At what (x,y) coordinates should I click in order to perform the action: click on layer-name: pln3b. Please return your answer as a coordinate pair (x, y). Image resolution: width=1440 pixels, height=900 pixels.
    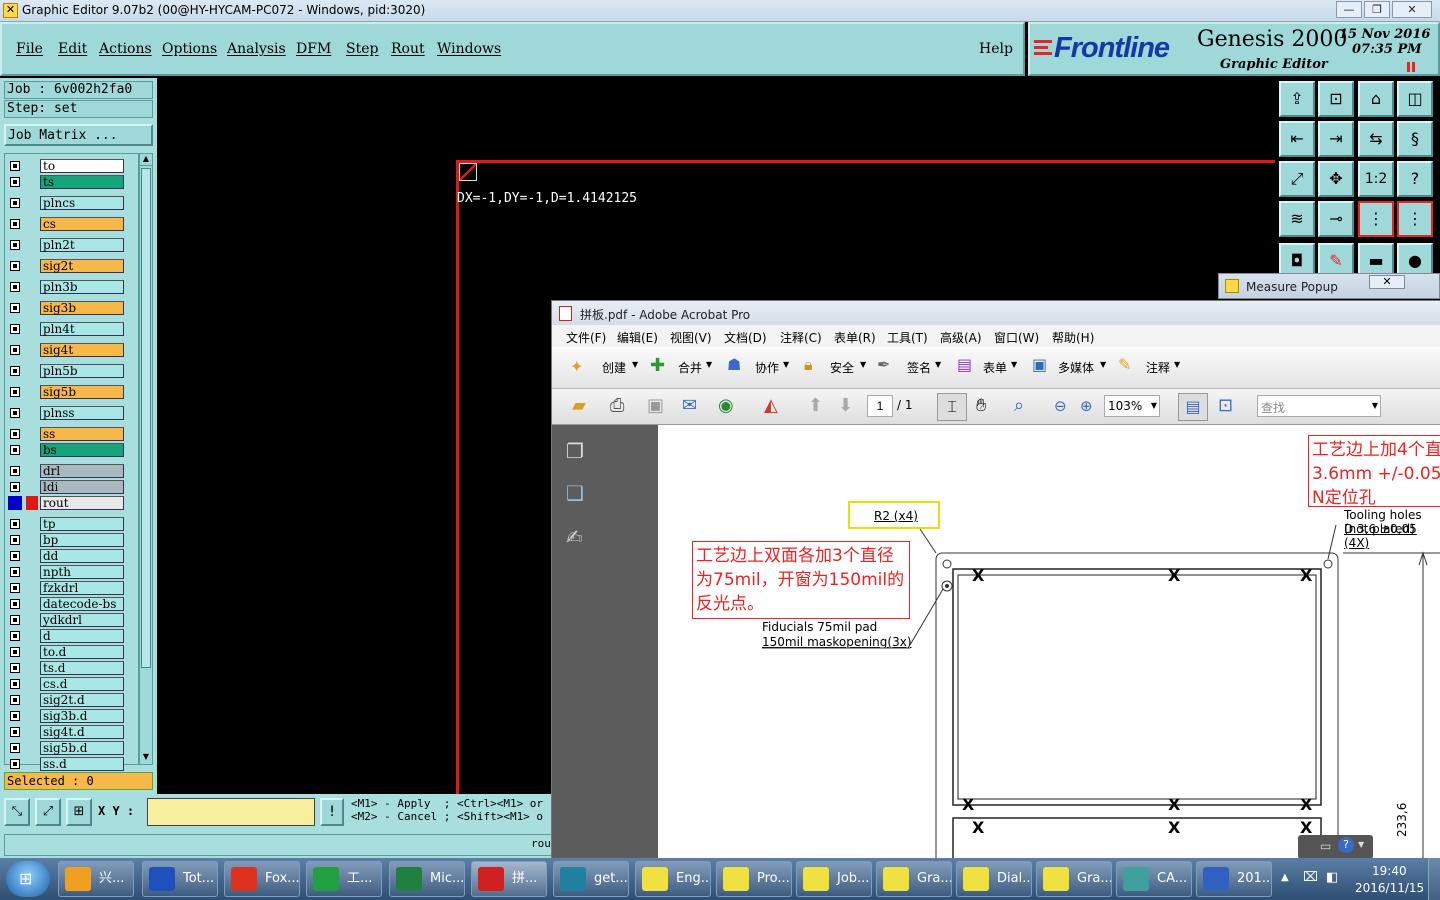
    Looking at the image, I should click on (82, 287).